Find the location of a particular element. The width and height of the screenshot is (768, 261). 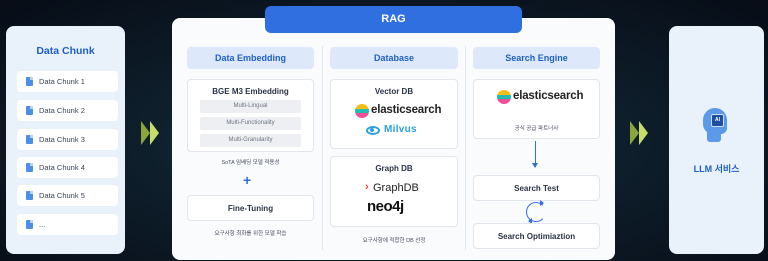

down-arrow-icon is located at coordinates (535, 154).